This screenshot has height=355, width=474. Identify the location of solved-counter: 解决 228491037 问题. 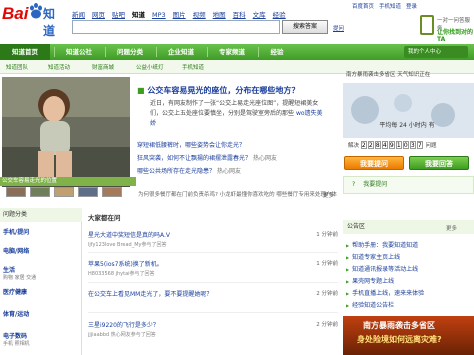
(392, 145).